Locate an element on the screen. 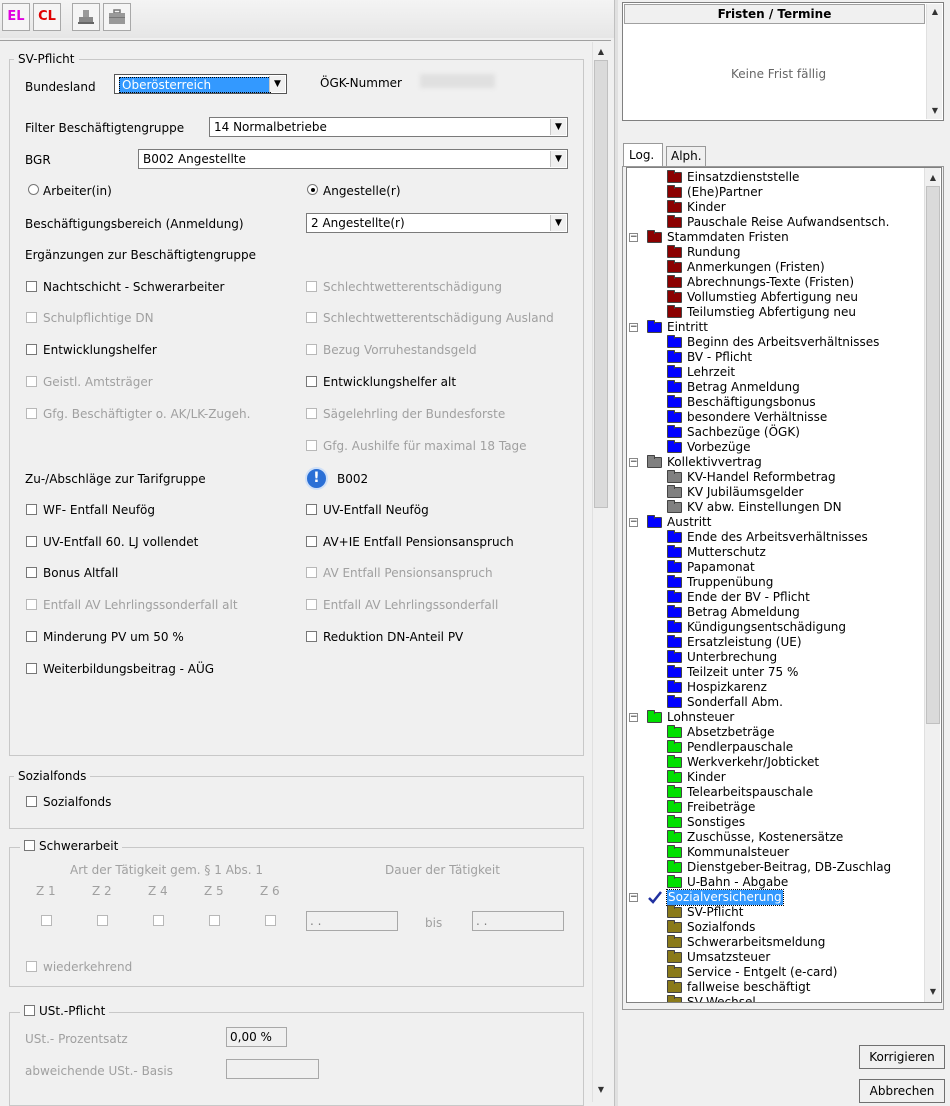 The image size is (950, 1106). tree-item: Teilzeit unter 75 % is located at coordinates (775, 672).